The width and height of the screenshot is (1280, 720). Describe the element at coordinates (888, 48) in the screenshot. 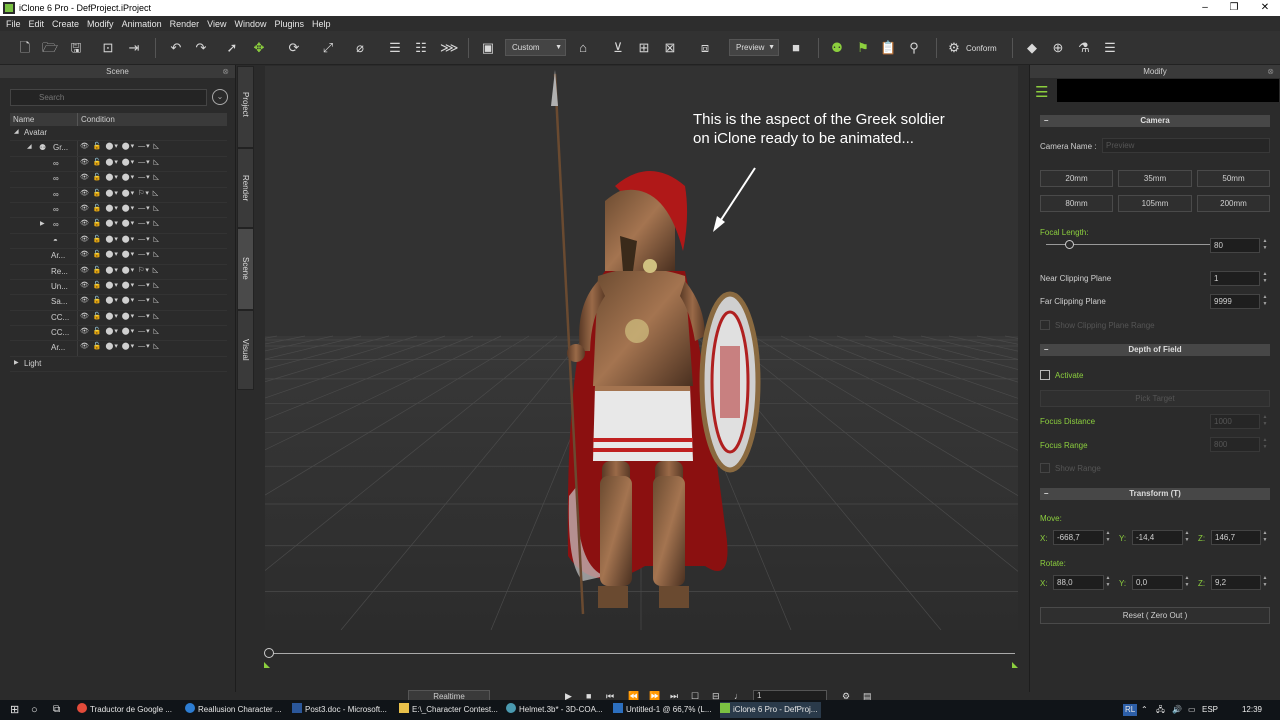

I see `clipboard-icon: 📋` at that location.